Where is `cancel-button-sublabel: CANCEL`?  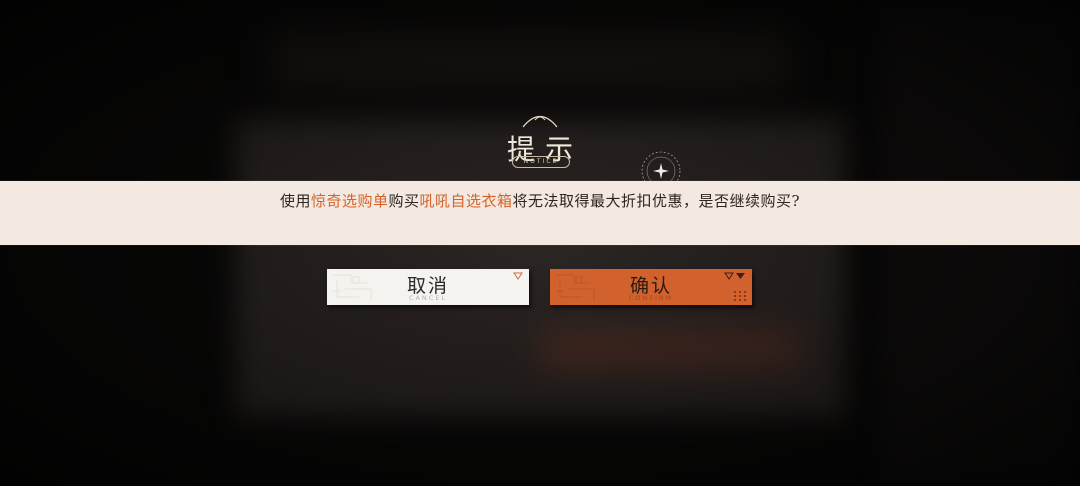 cancel-button-sublabel: CANCEL is located at coordinates (428, 298).